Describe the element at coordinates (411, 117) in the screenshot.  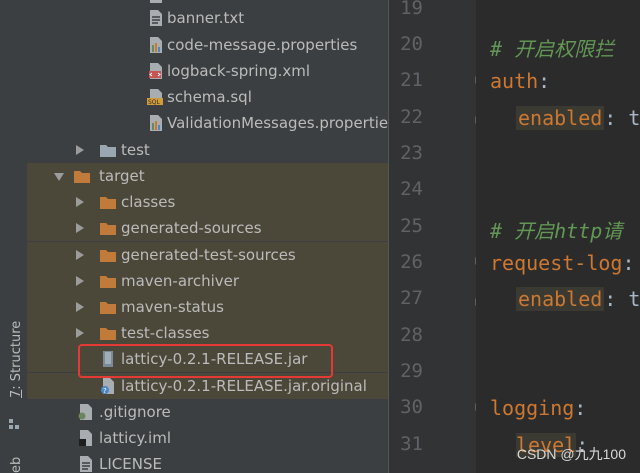
I see `line-number: 22` at that location.